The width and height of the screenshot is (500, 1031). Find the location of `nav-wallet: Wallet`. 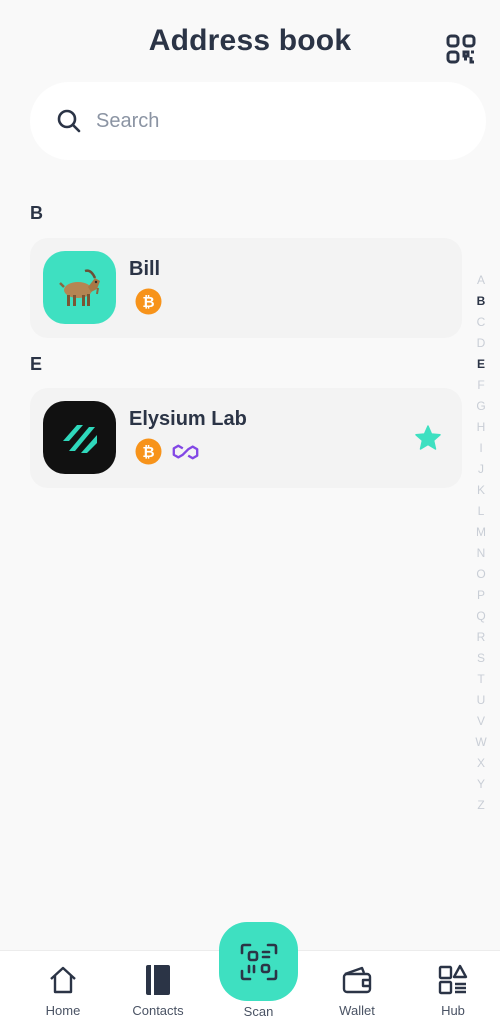

nav-wallet: Wallet is located at coordinates (357, 990).